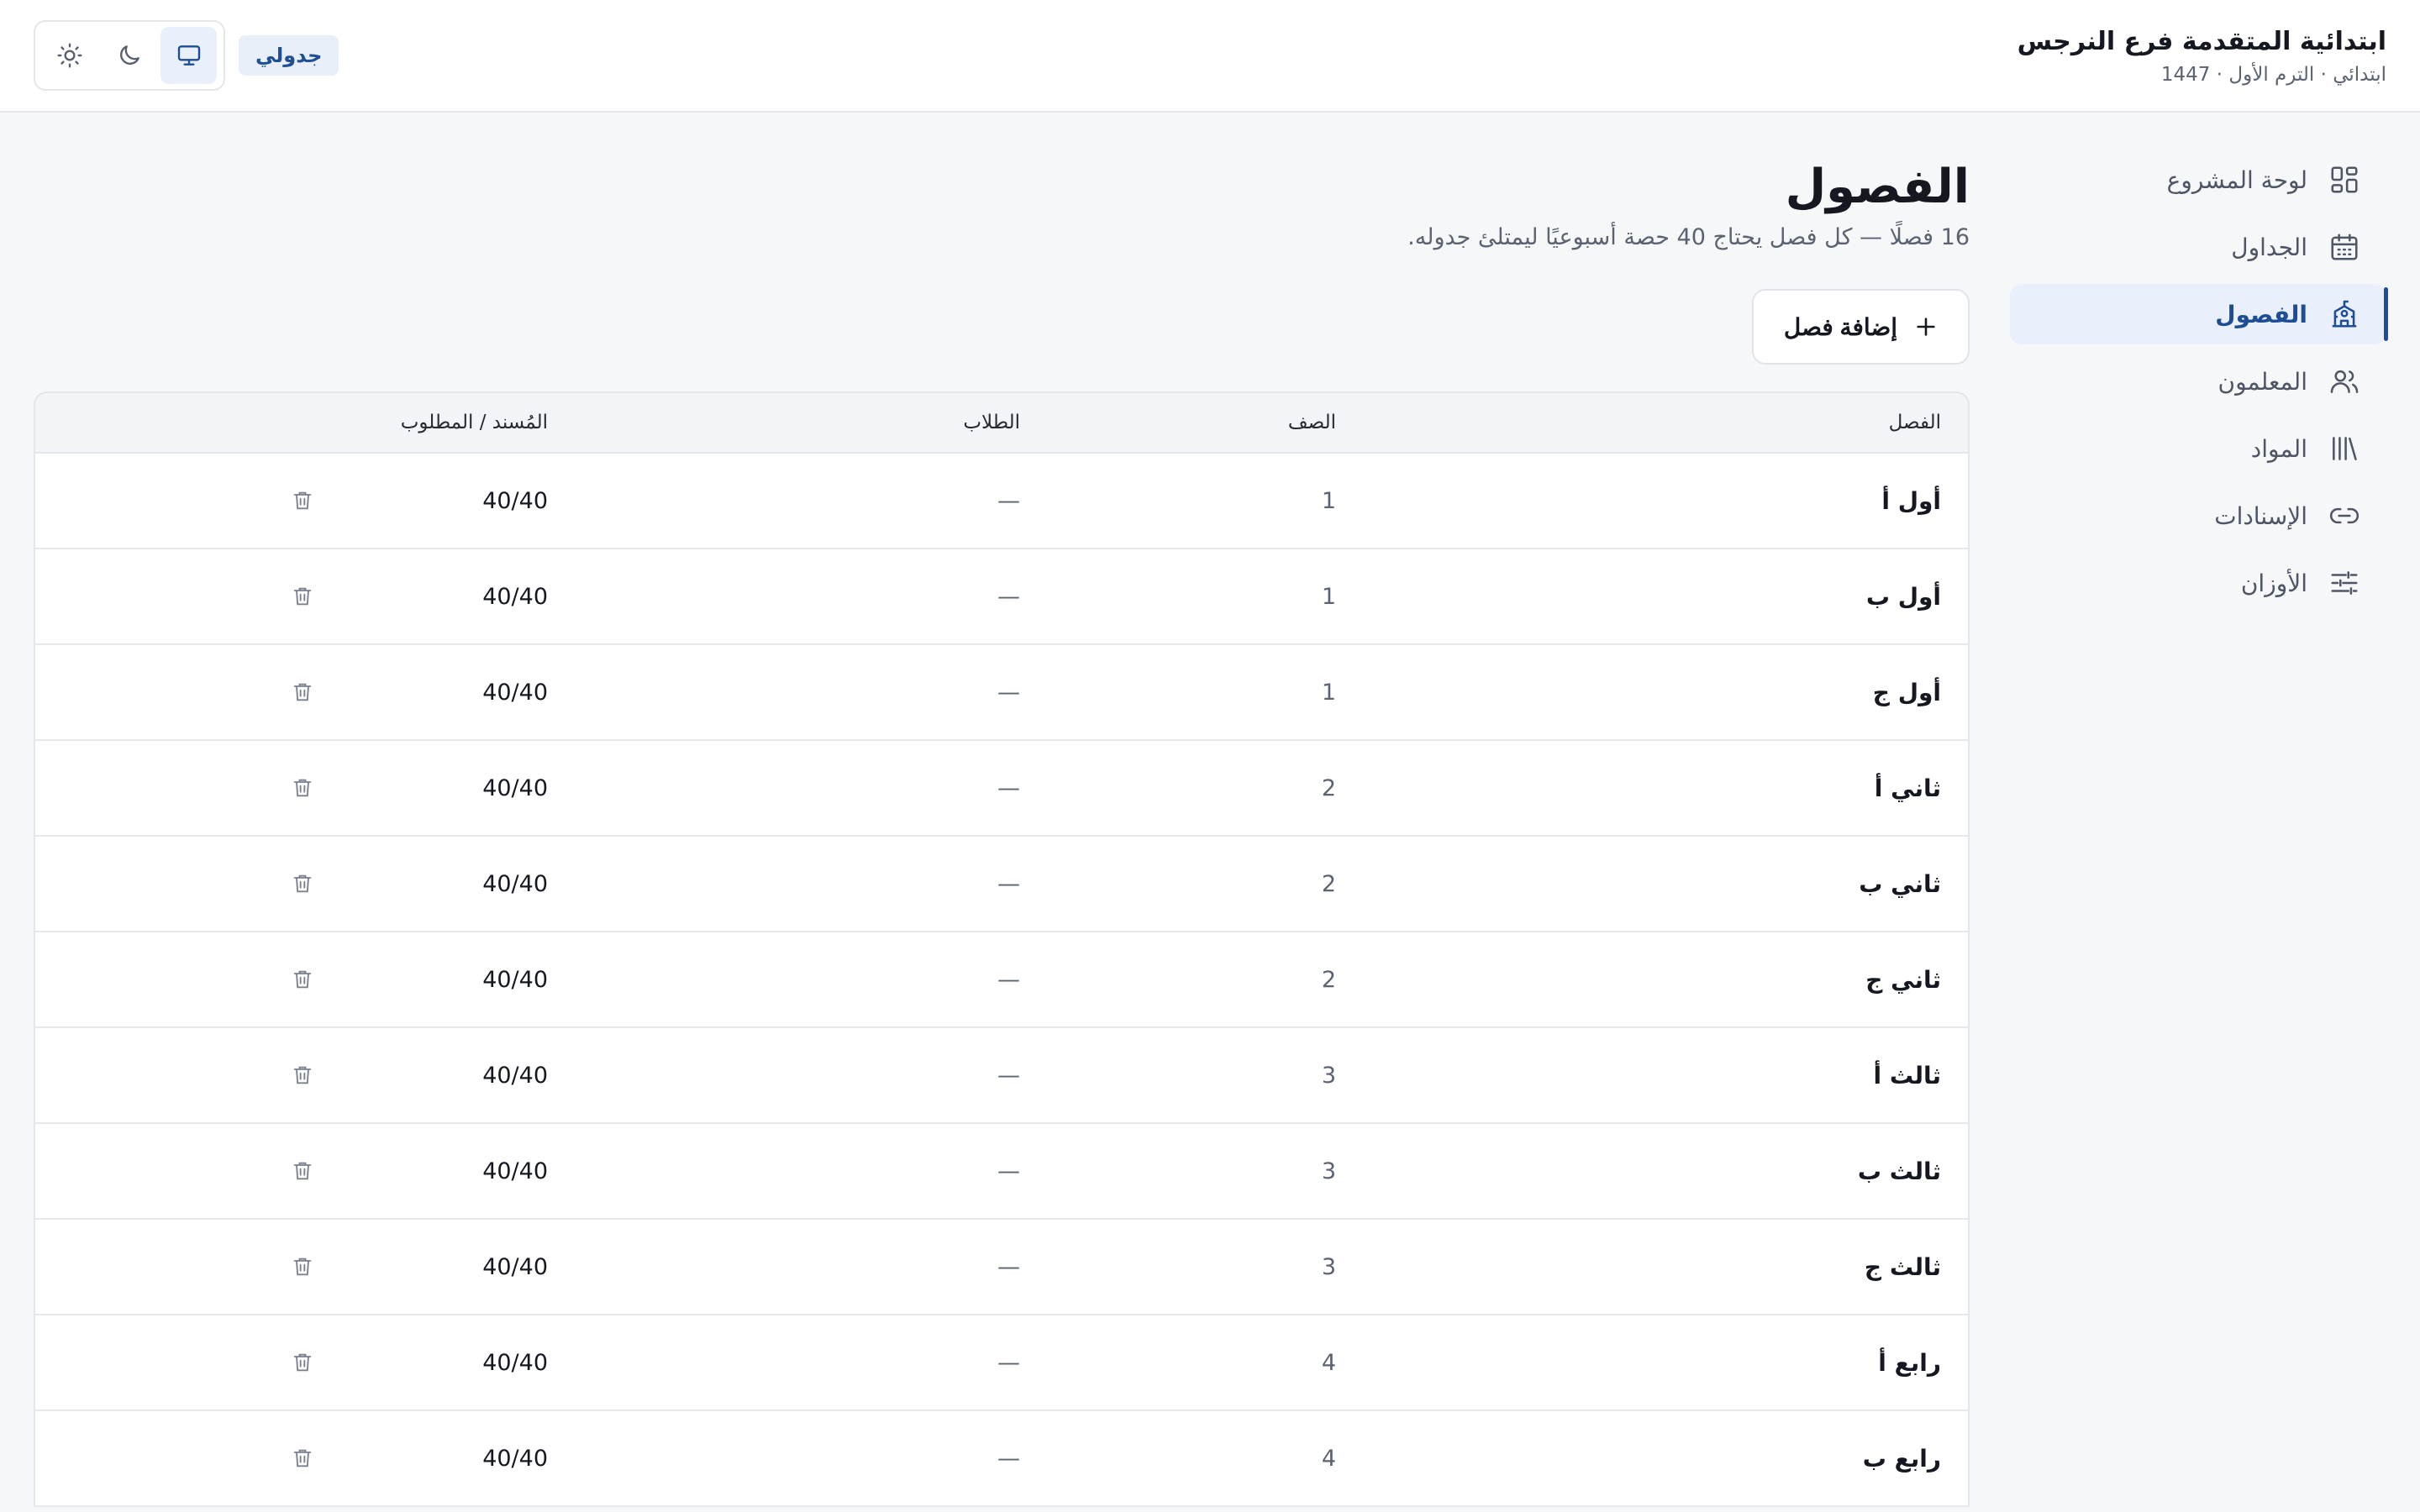 The width and height of the screenshot is (2420, 1512). What do you see at coordinates (1910, 1362) in the screenshot?
I see `class-name: رابع أ` at bounding box center [1910, 1362].